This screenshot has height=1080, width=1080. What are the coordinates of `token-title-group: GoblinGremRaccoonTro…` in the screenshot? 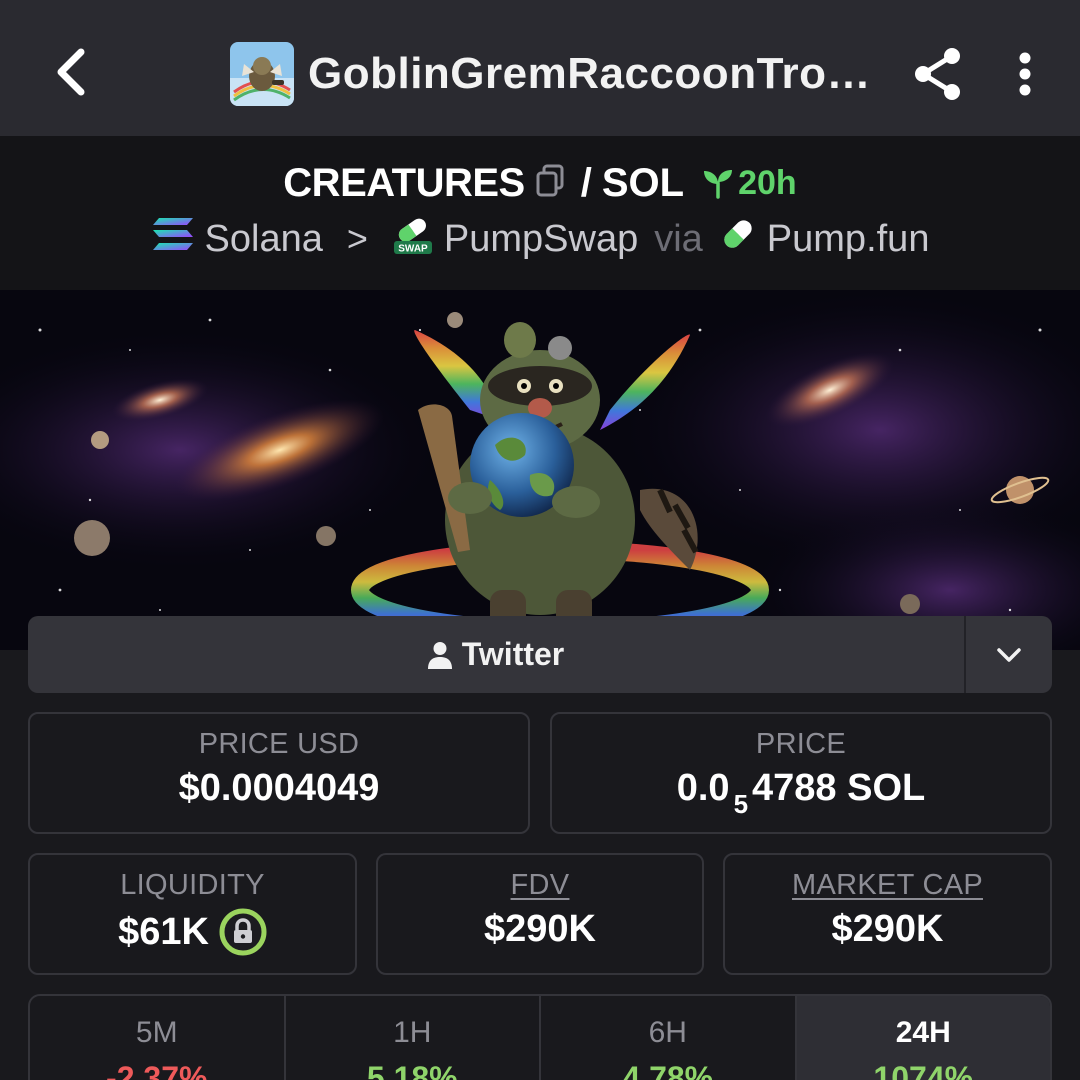 It's located at (550, 74).